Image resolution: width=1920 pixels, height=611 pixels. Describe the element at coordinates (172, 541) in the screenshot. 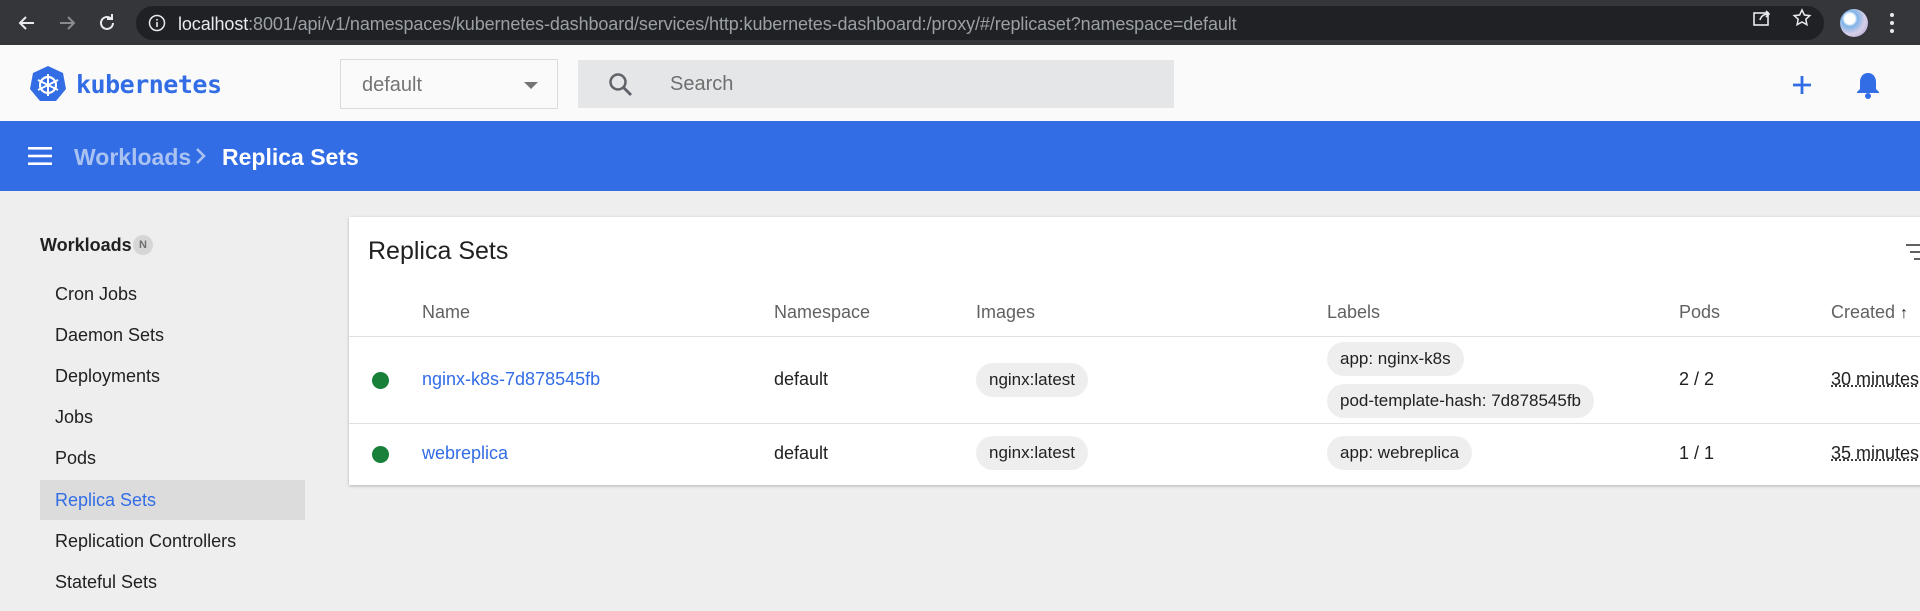

I see `sidebar-item-replication-controllers: Replication Controllers` at that location.